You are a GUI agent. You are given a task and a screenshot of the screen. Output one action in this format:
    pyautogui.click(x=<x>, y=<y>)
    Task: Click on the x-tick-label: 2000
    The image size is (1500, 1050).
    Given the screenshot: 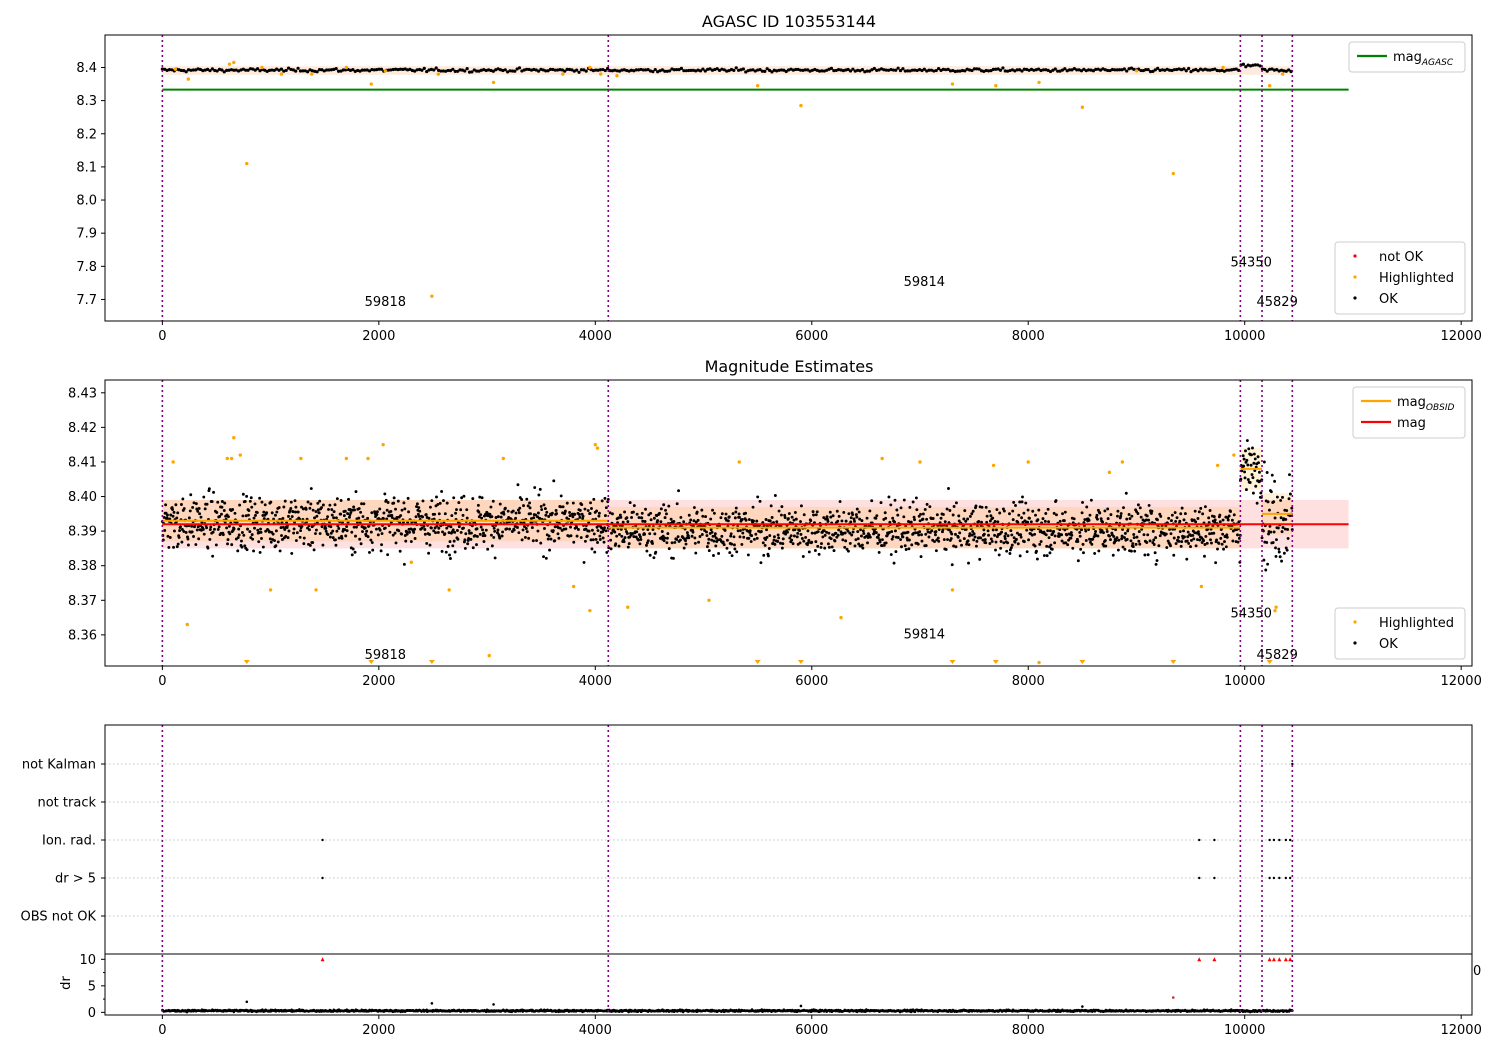 What is the action you would take?
    pyautogui.click(x=378, y=336)
    